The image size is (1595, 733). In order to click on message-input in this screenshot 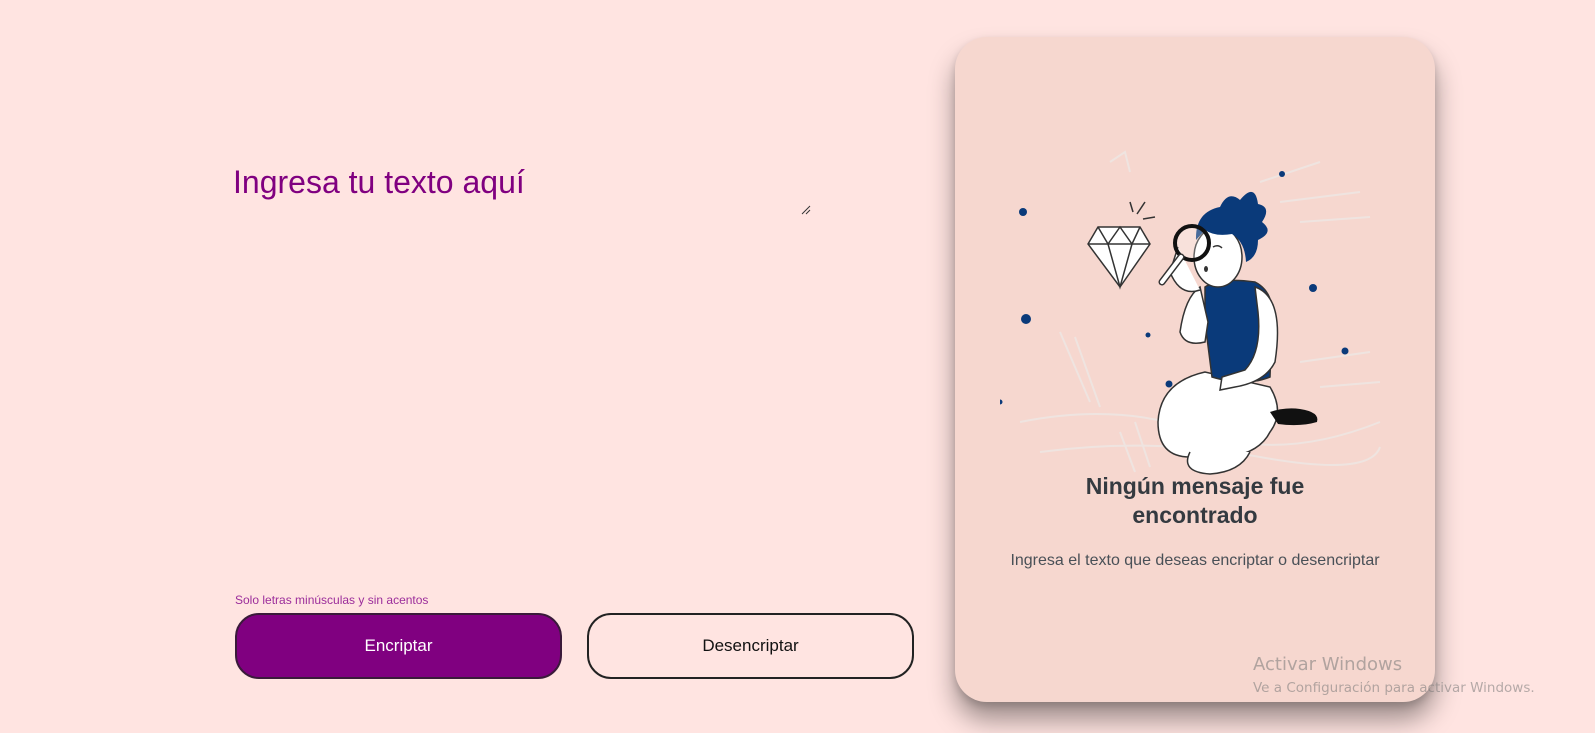, I will do `click(523, 191)`.